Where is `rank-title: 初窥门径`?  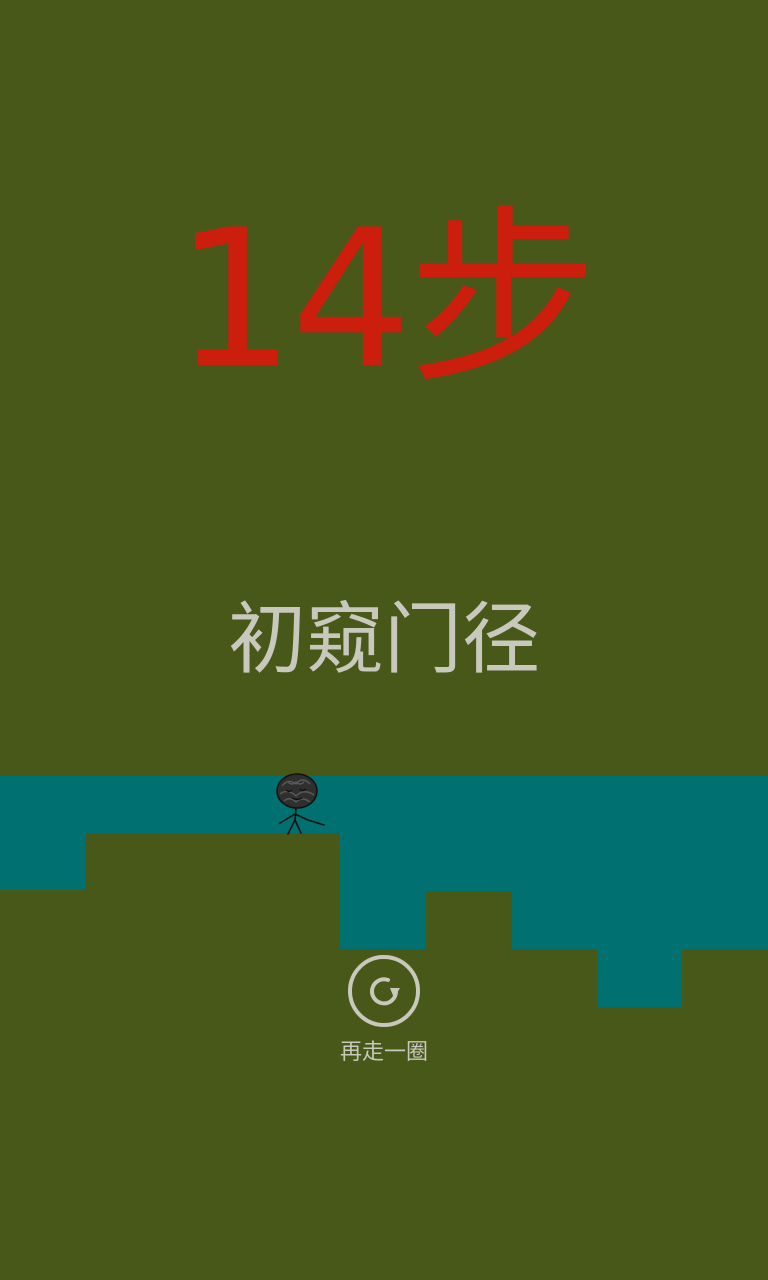
rank-title: 初窥门径 is located at coordinates (383, 640).